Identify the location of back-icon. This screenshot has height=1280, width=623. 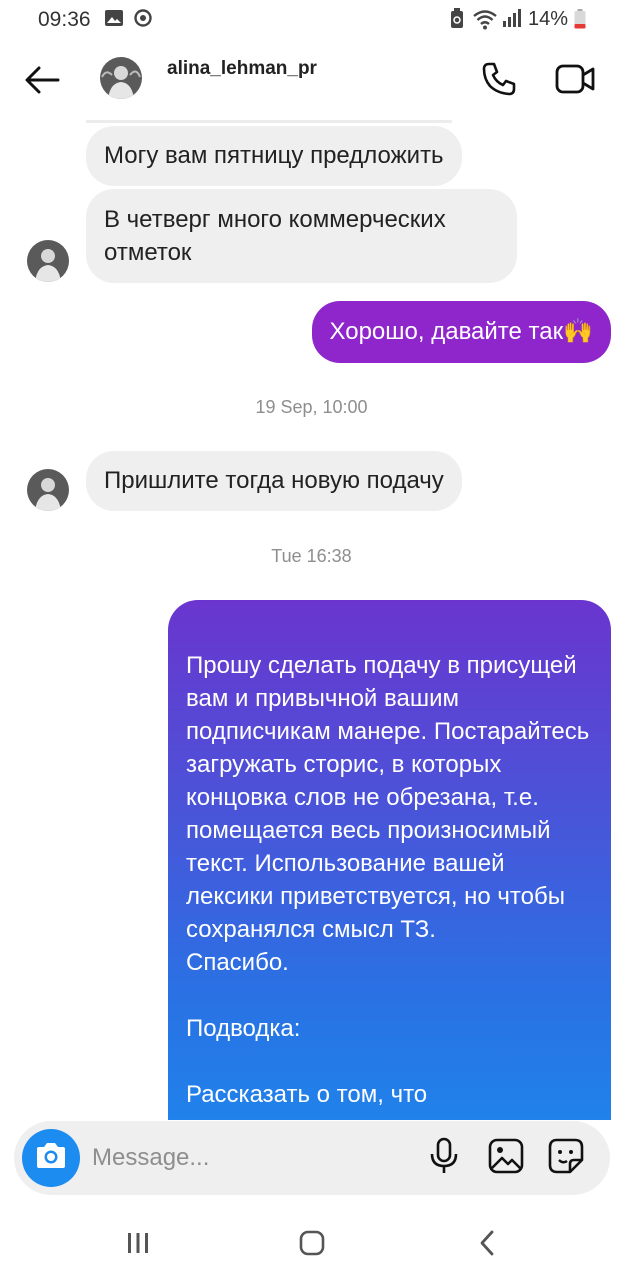
(487, 1245).